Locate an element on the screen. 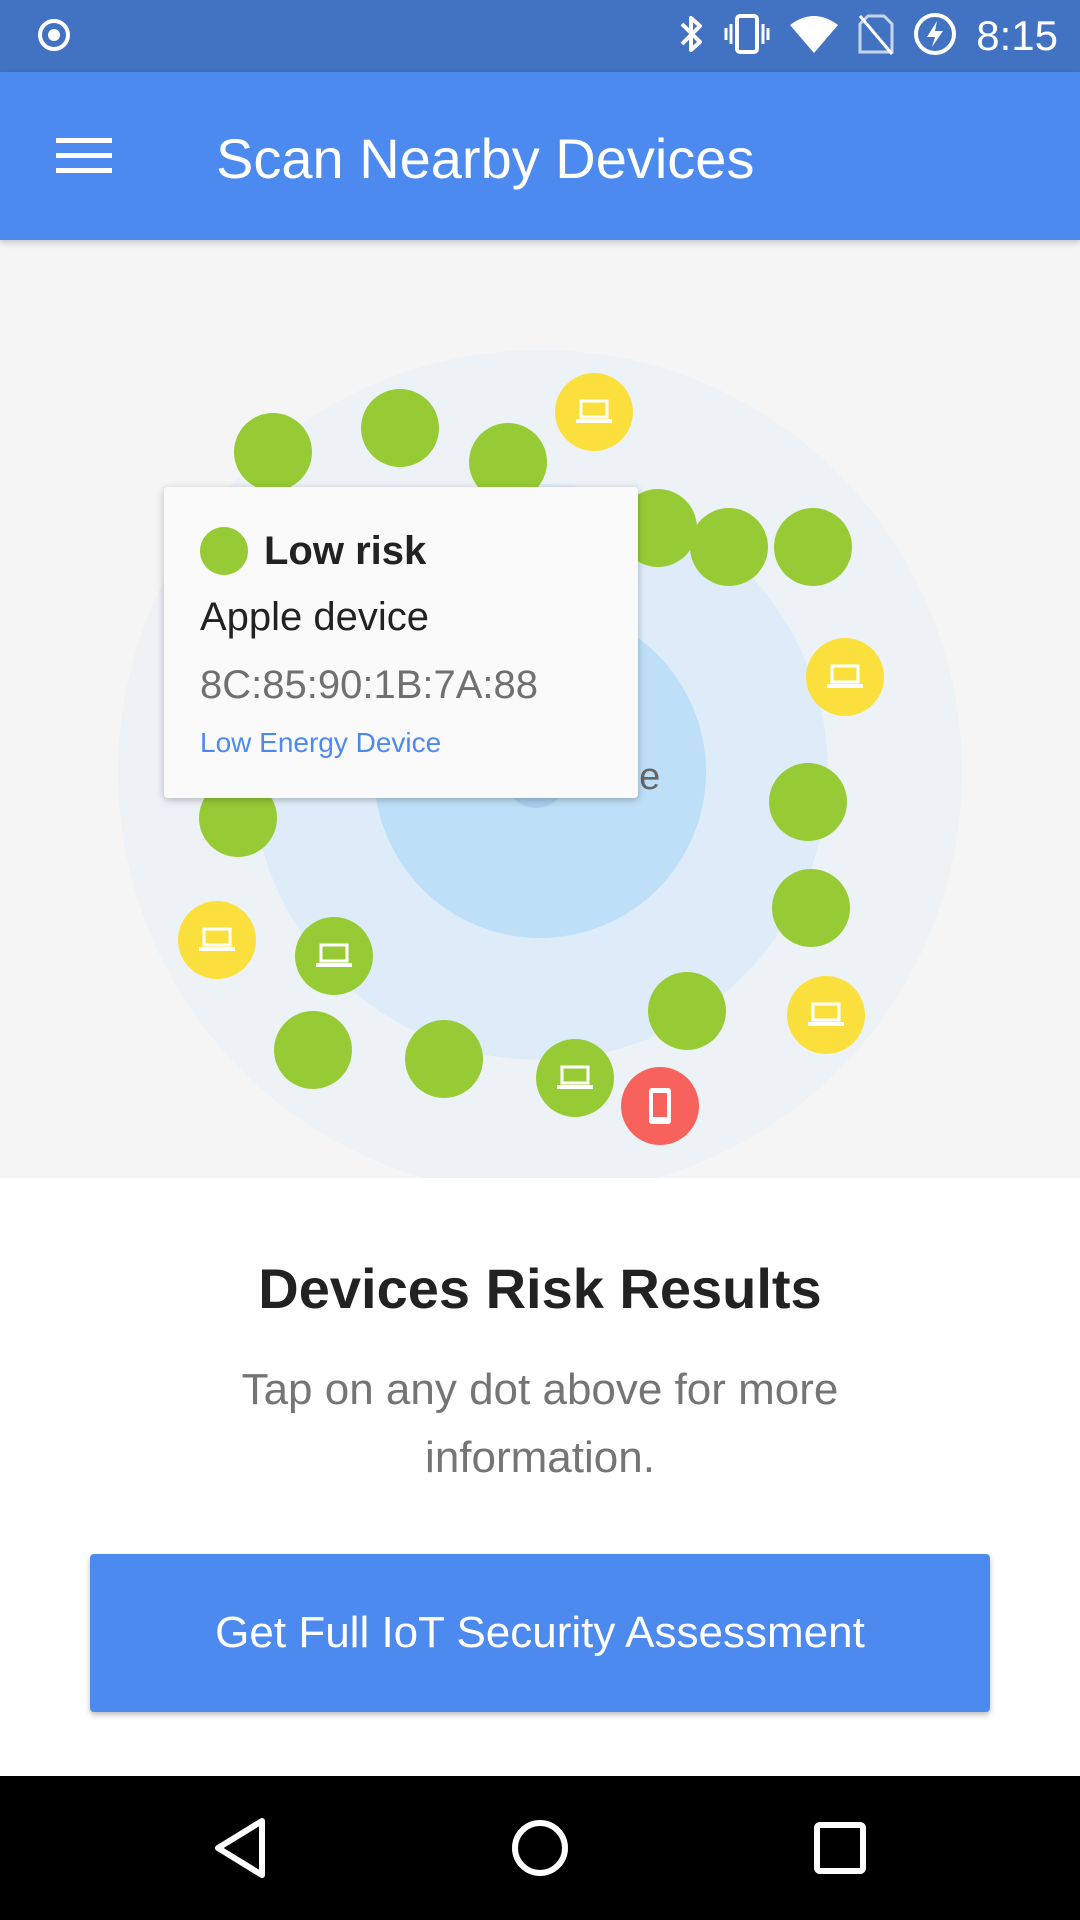  status-bar: 8:15 is located at coordinates (540, 36).